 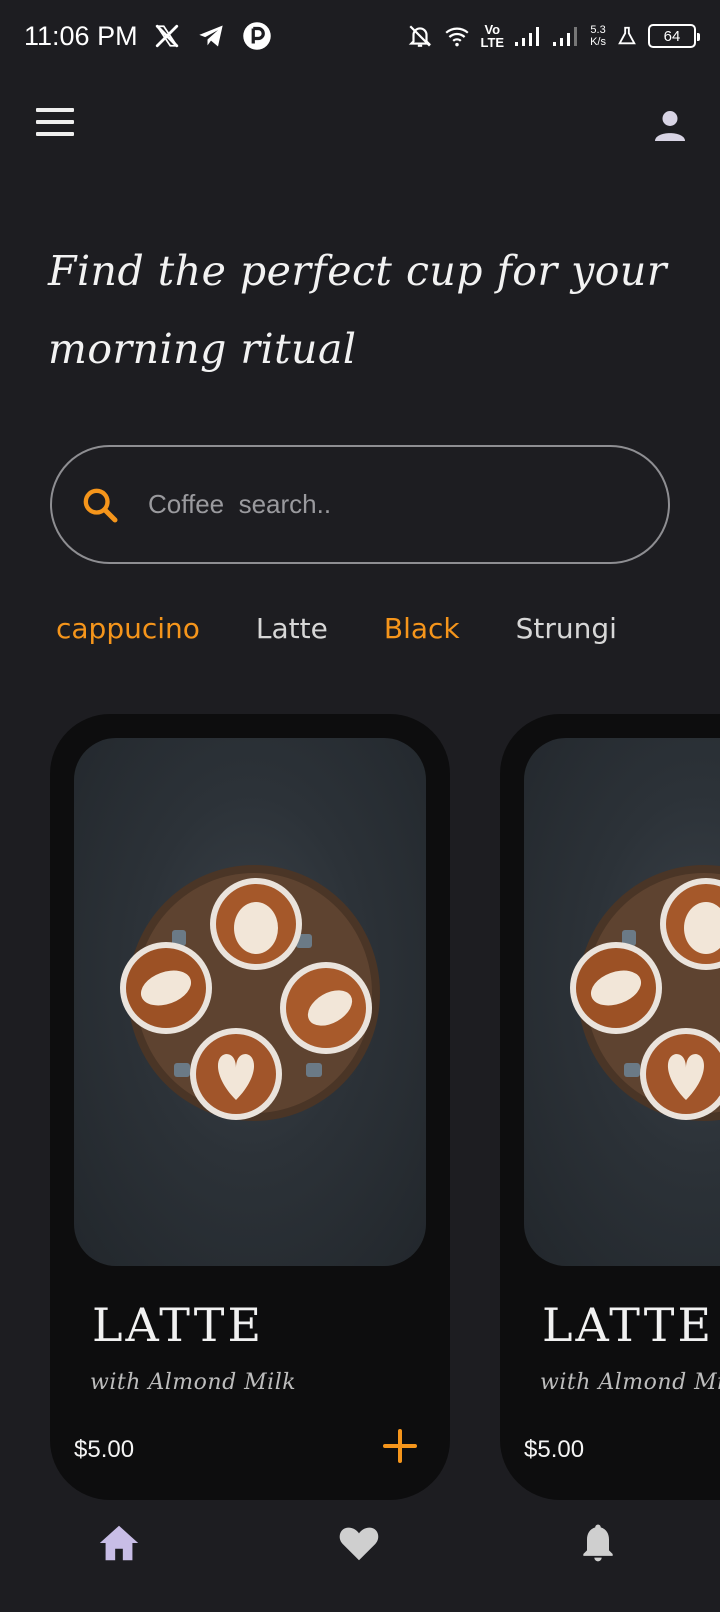 I want to click on add-to-cart-button, so click(x=400, y=1446).